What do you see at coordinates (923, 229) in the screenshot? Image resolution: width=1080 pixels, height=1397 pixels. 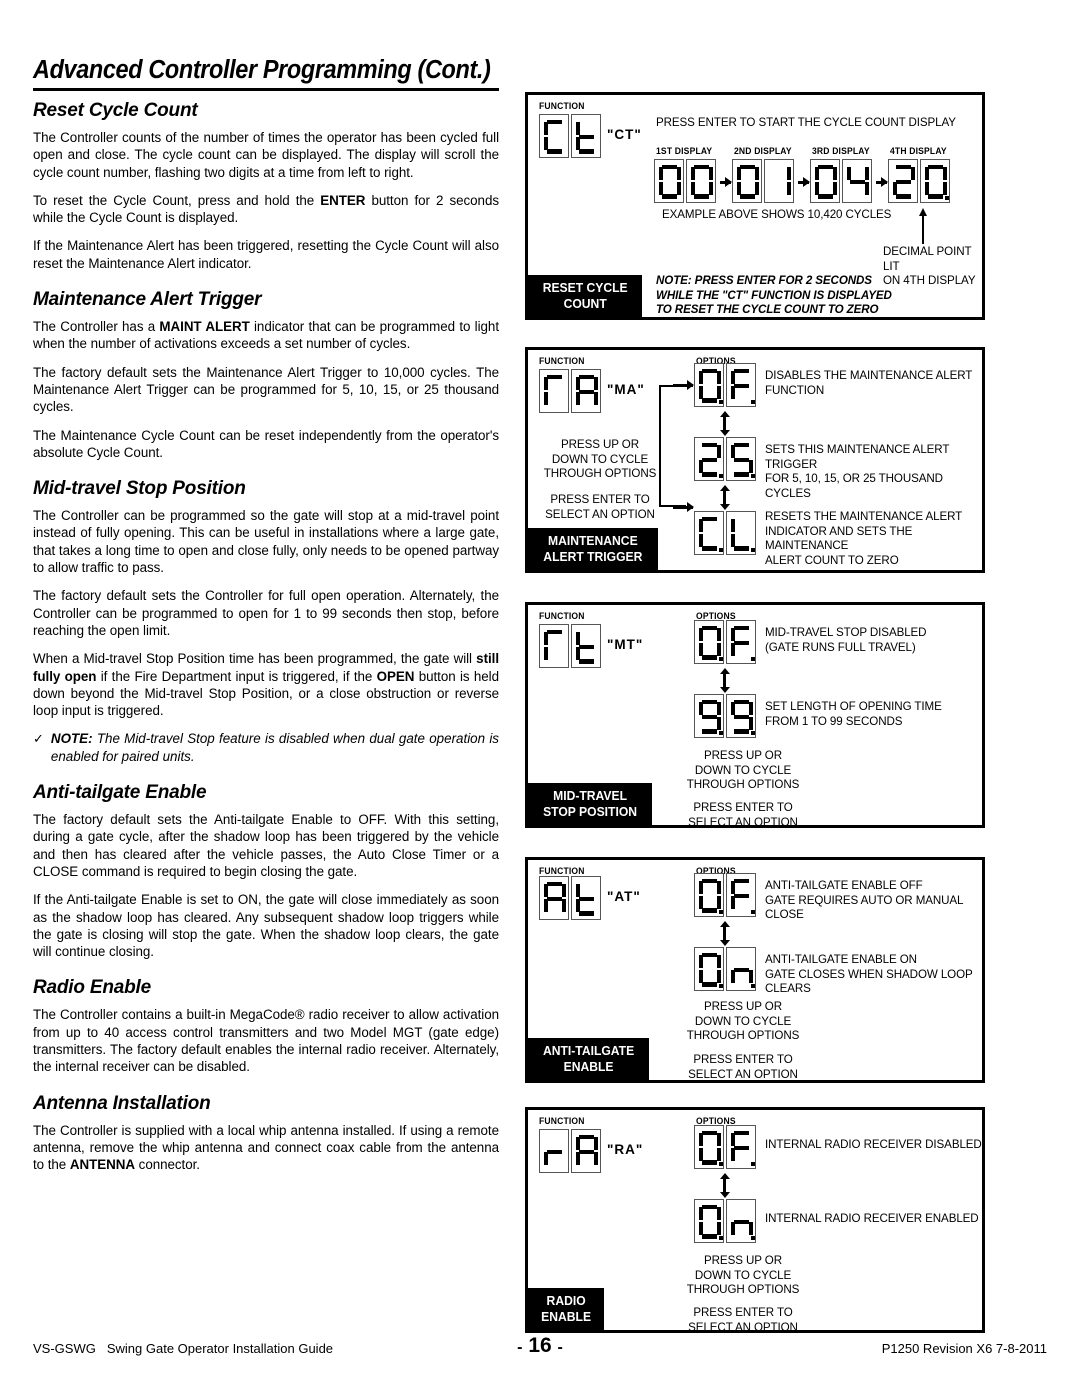 I see `arrow-up-icon` at bounding box center [923, 229].